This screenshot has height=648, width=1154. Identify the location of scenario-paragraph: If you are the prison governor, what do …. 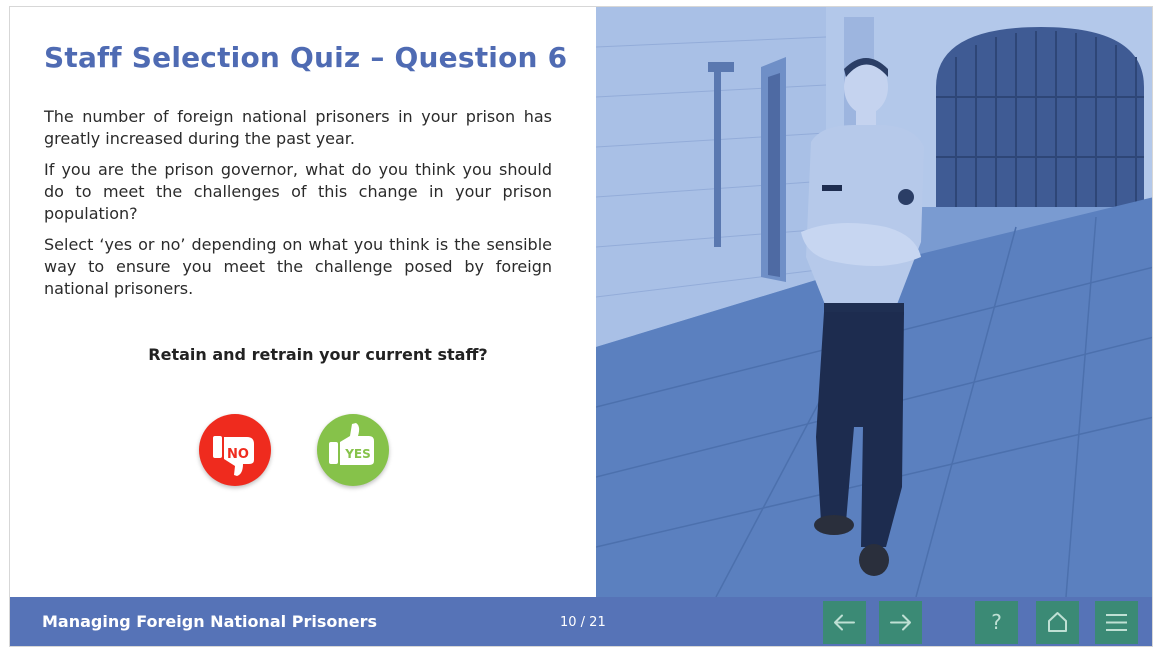
(298, 191).